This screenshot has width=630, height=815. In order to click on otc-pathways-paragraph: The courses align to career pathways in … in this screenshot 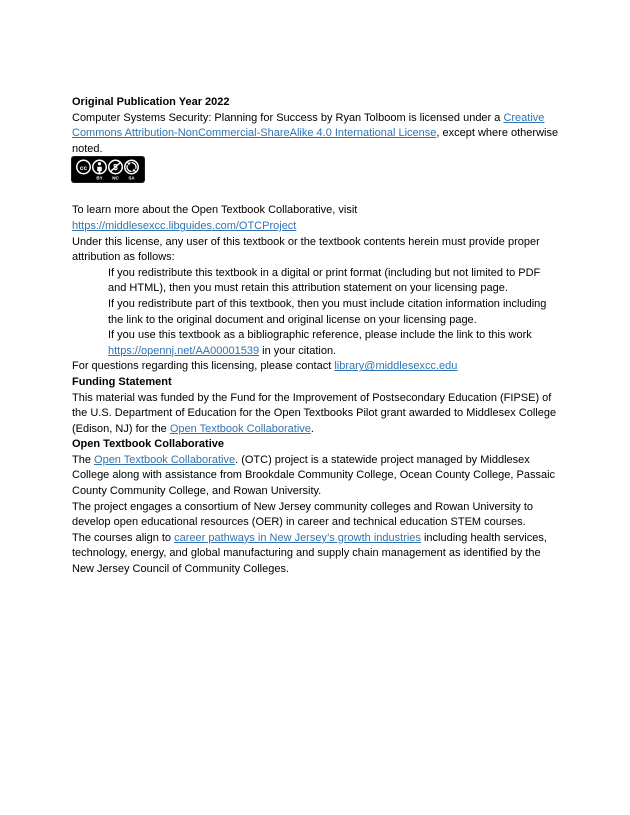, I will do `click(315, 554)`.